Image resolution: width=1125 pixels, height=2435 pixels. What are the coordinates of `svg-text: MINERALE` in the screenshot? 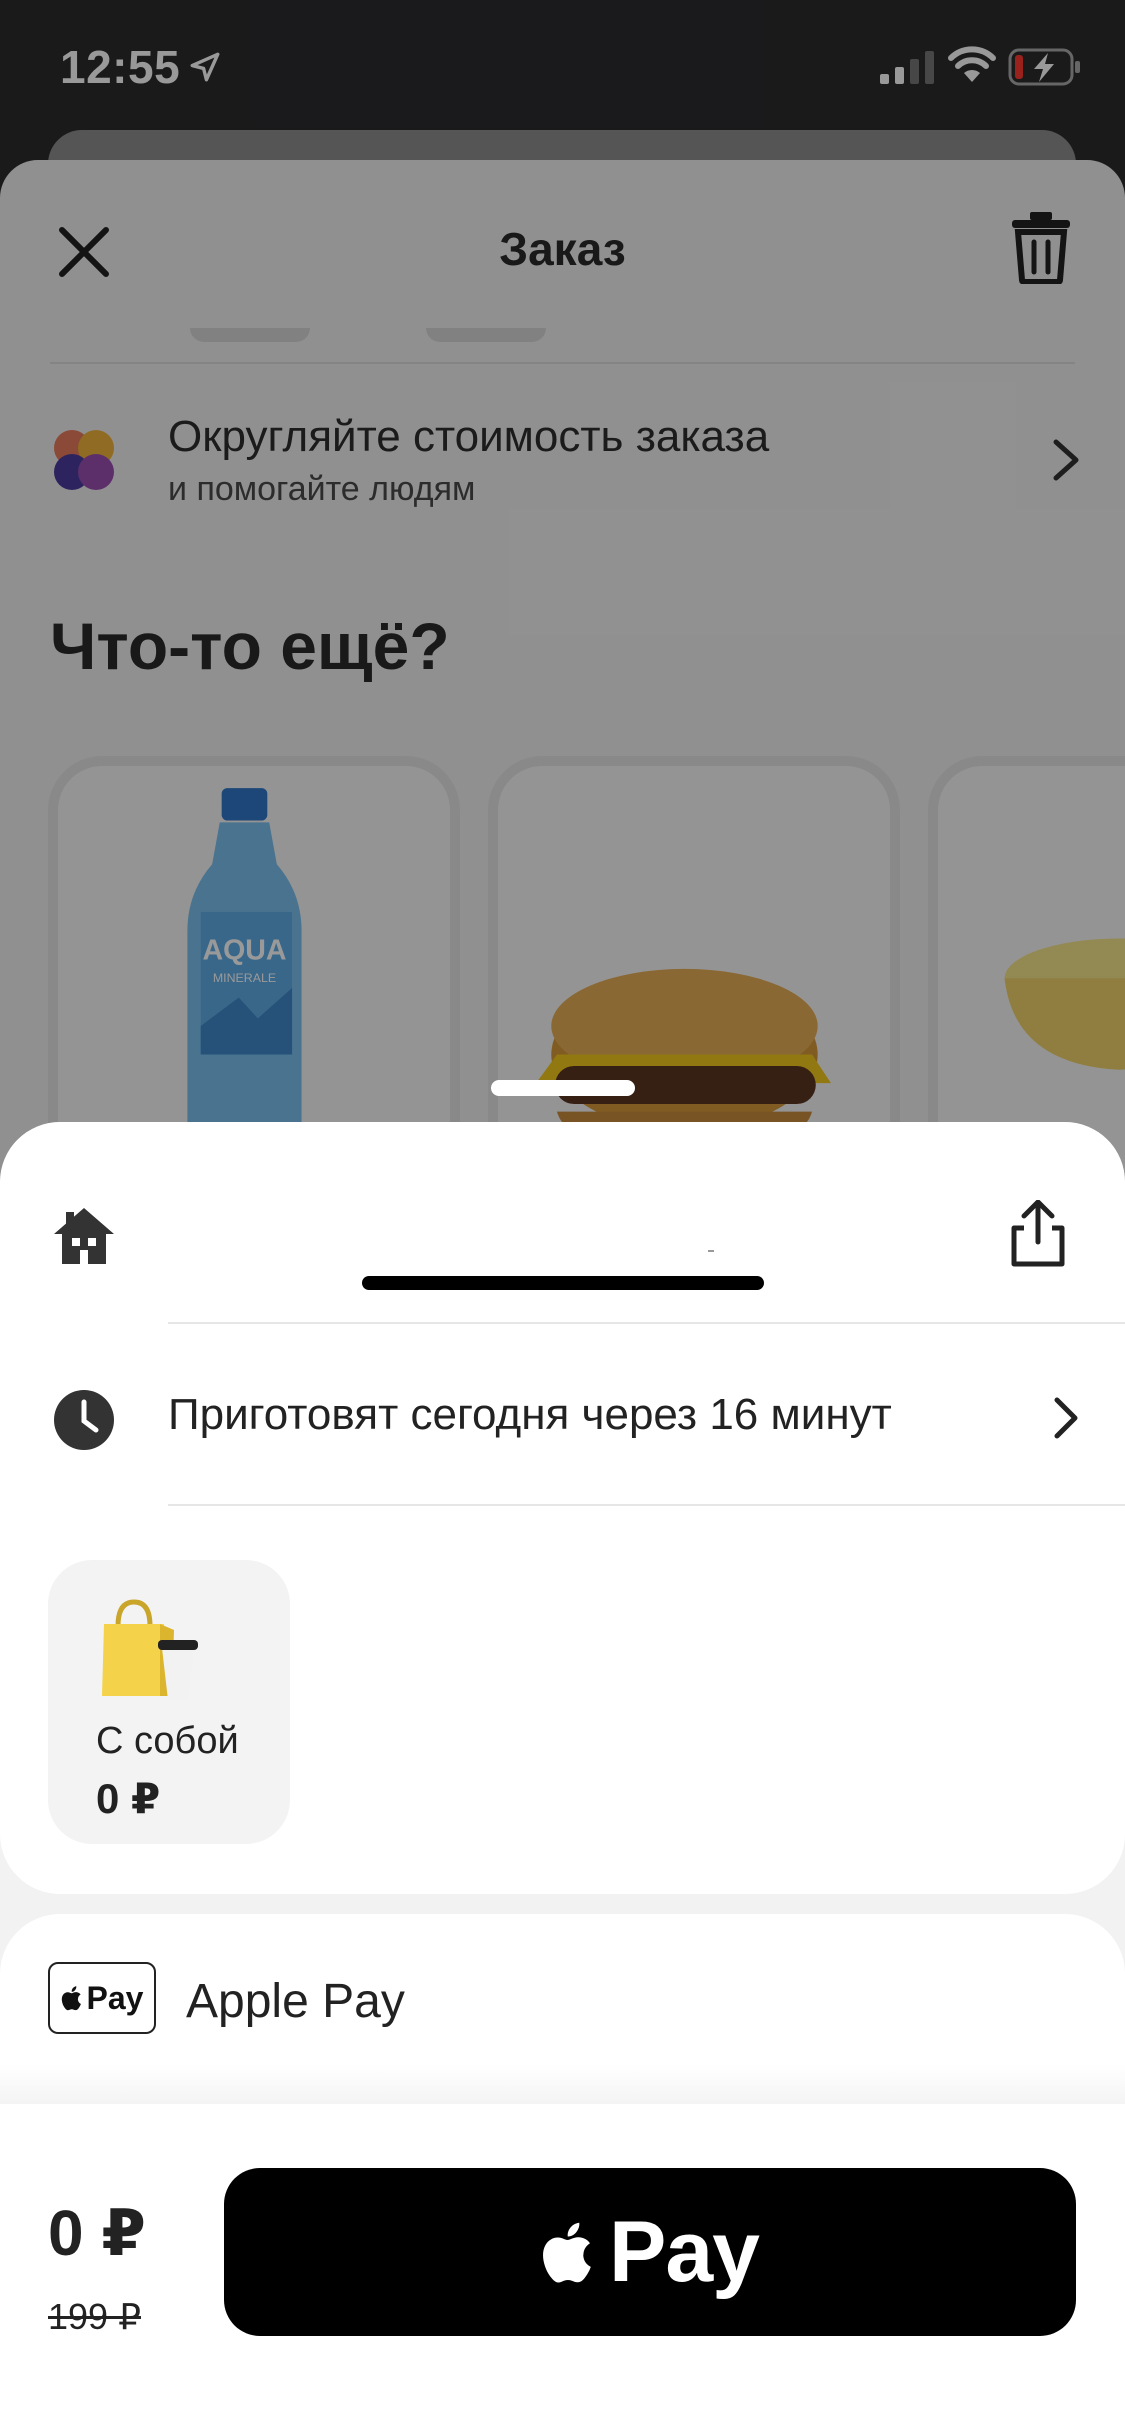 It's located at (244, 978).